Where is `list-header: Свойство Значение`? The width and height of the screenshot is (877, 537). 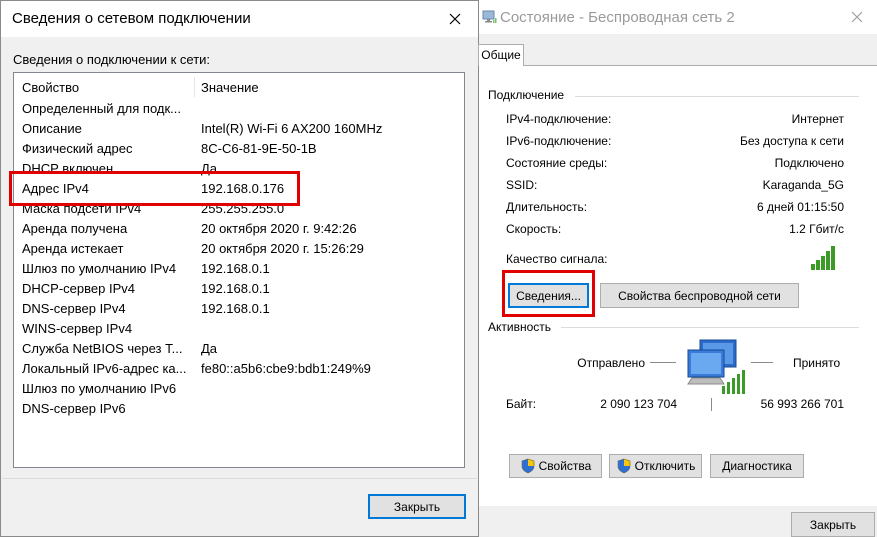
list-header: Свойство Значение is located at coordinates (239, 87).